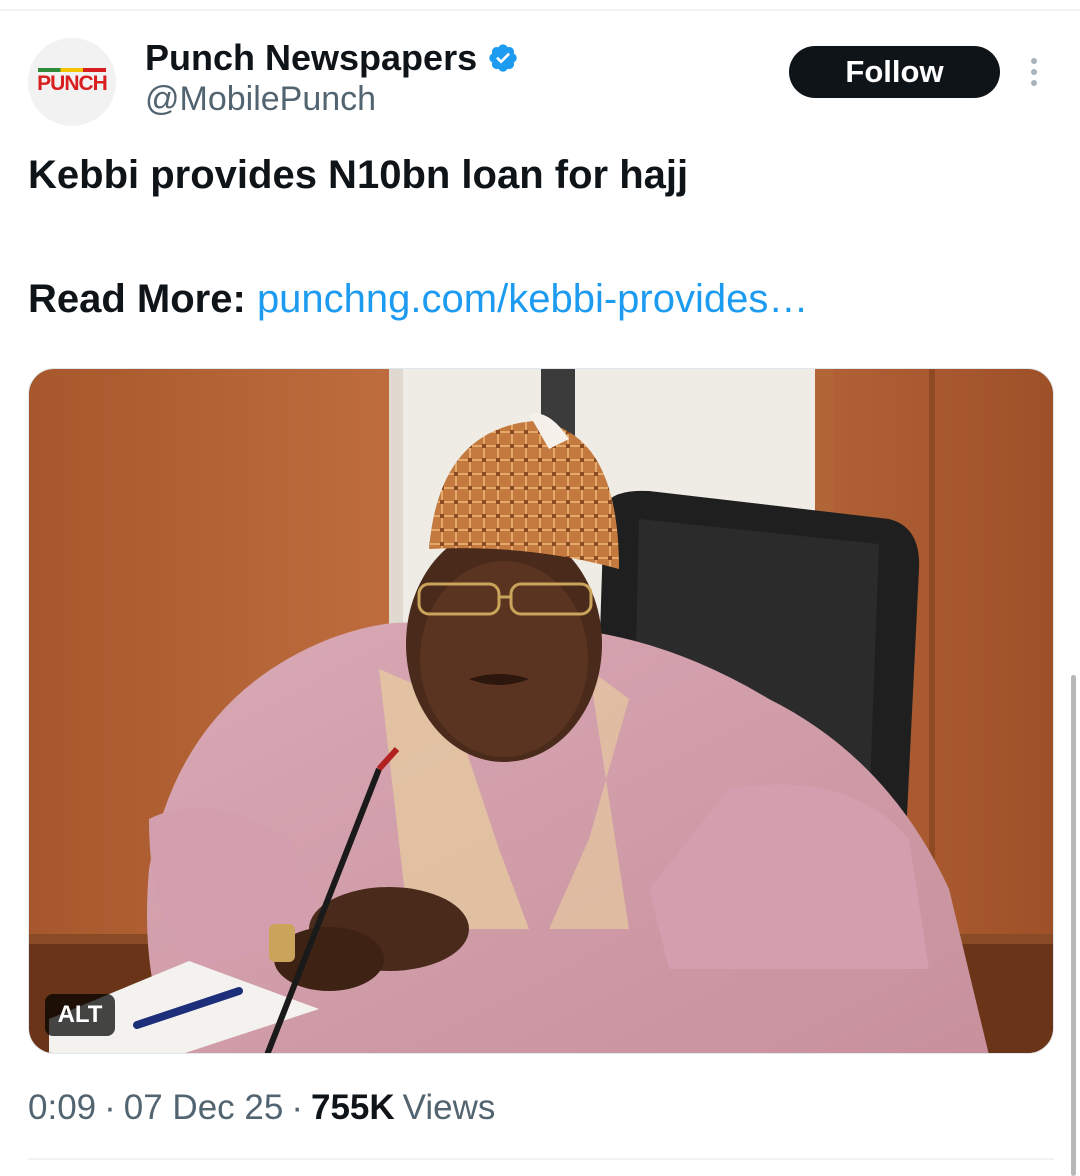 Image resolution: width=1080 pixels, height=1176 pixels. Describe the element at coordinates (80, 1015) in the screenshot. I see `alt-text-badge: ALT` at that location.